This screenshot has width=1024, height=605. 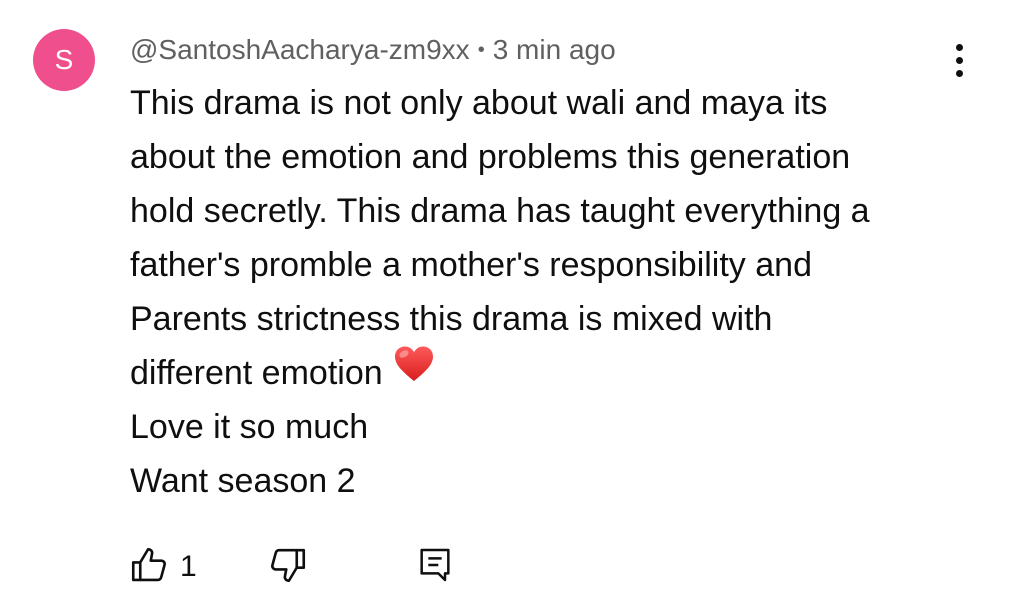 What do you see at coordinates (959, 47) in the screenshot?
I see `more-vert-icon` at bounding box center [959, 47].